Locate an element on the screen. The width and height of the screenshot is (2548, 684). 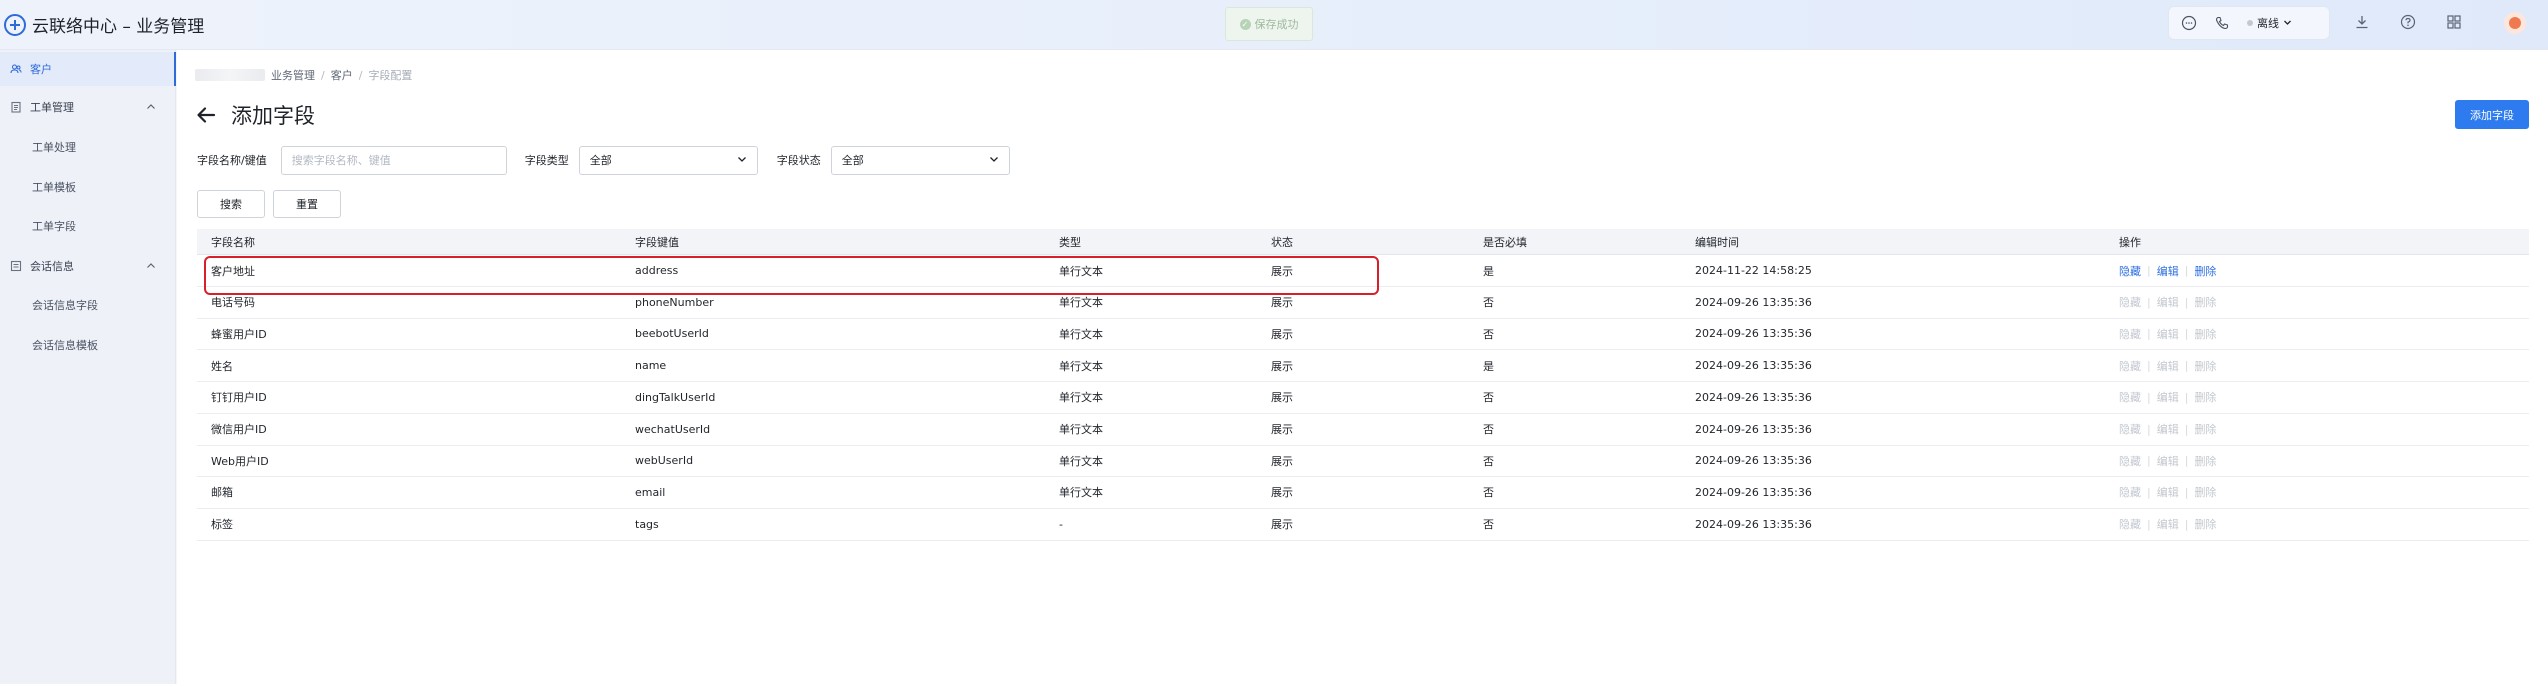
table-header: 字段名称 字段键值 类型 状态 是否必填 编辑时间 操作 is located at coordinates (1363, 242).